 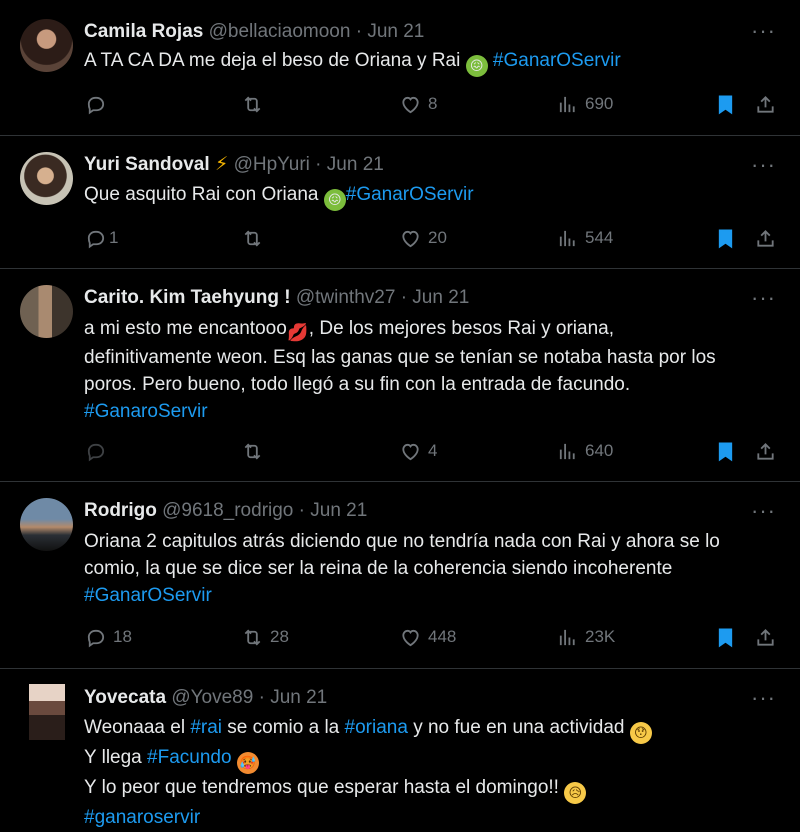 I want to click on hashtag-link: #GanaroServir, so click(x=146, y=411).